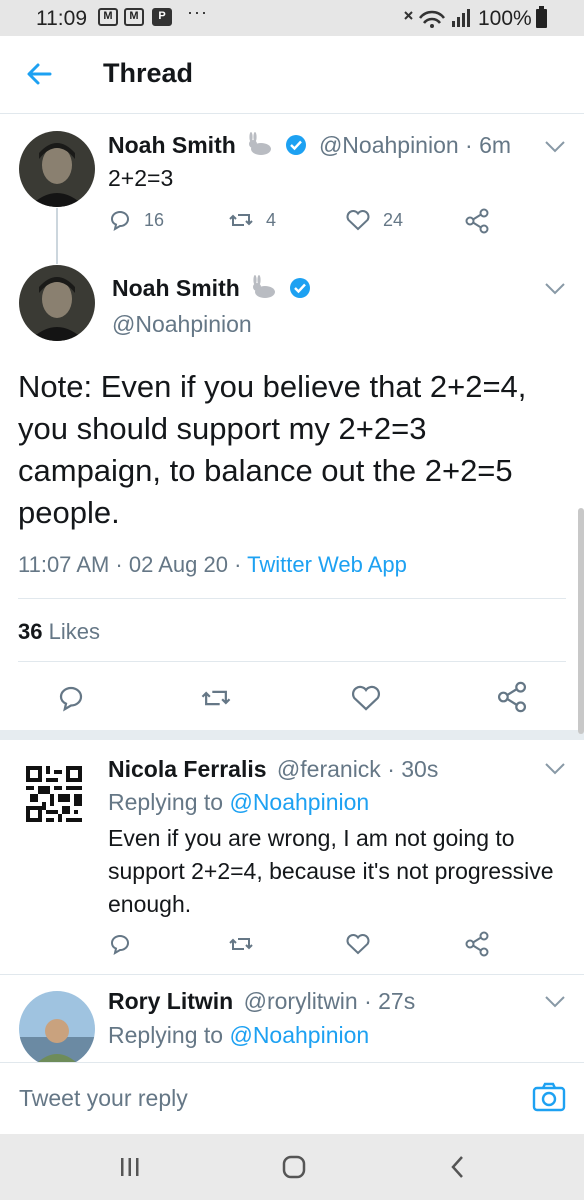 This screenshot has height=1200, width=584. Describe the element at coordinates (61, 18) in the screenshot. I see `status-time: 11:09` at that location.